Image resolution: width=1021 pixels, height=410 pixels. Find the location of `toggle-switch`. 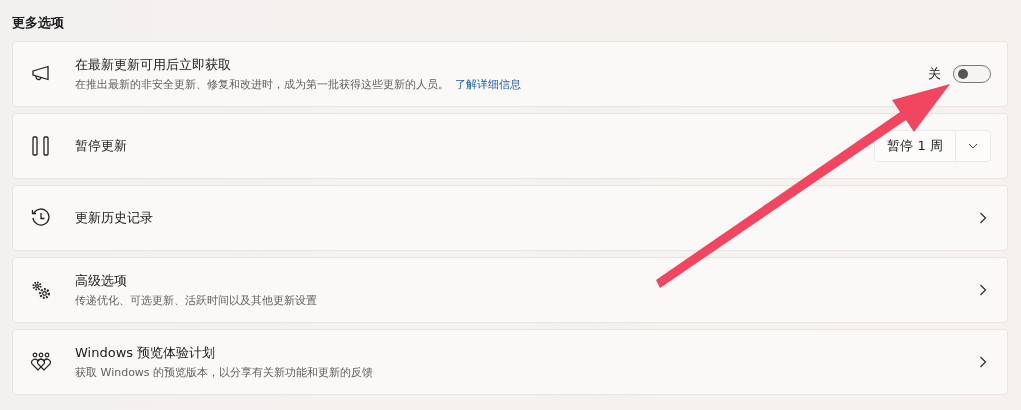

toggle-switch is located at coordinates (972, 74).